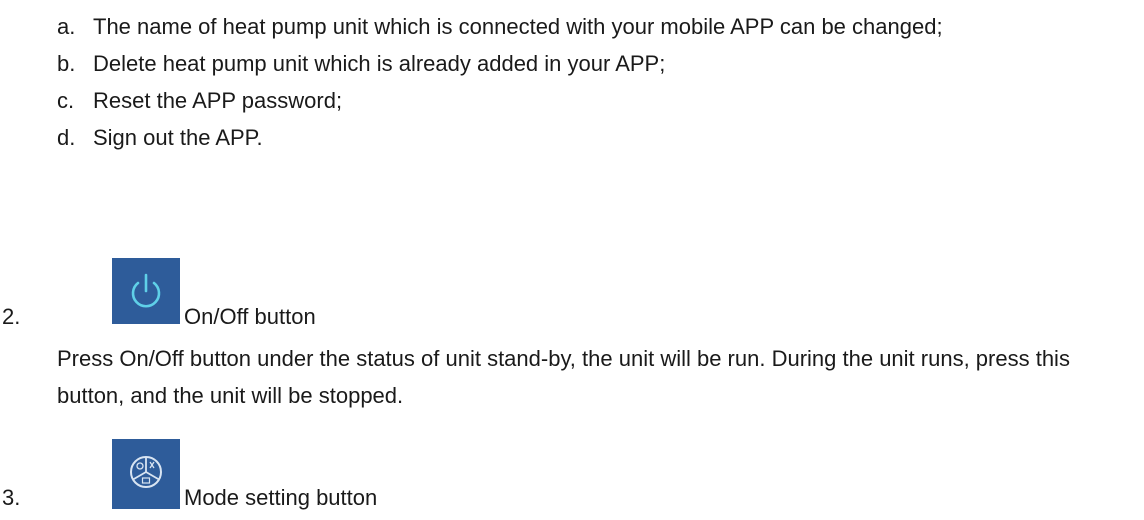  I want to click on section-number: 2., so click(11, 316).